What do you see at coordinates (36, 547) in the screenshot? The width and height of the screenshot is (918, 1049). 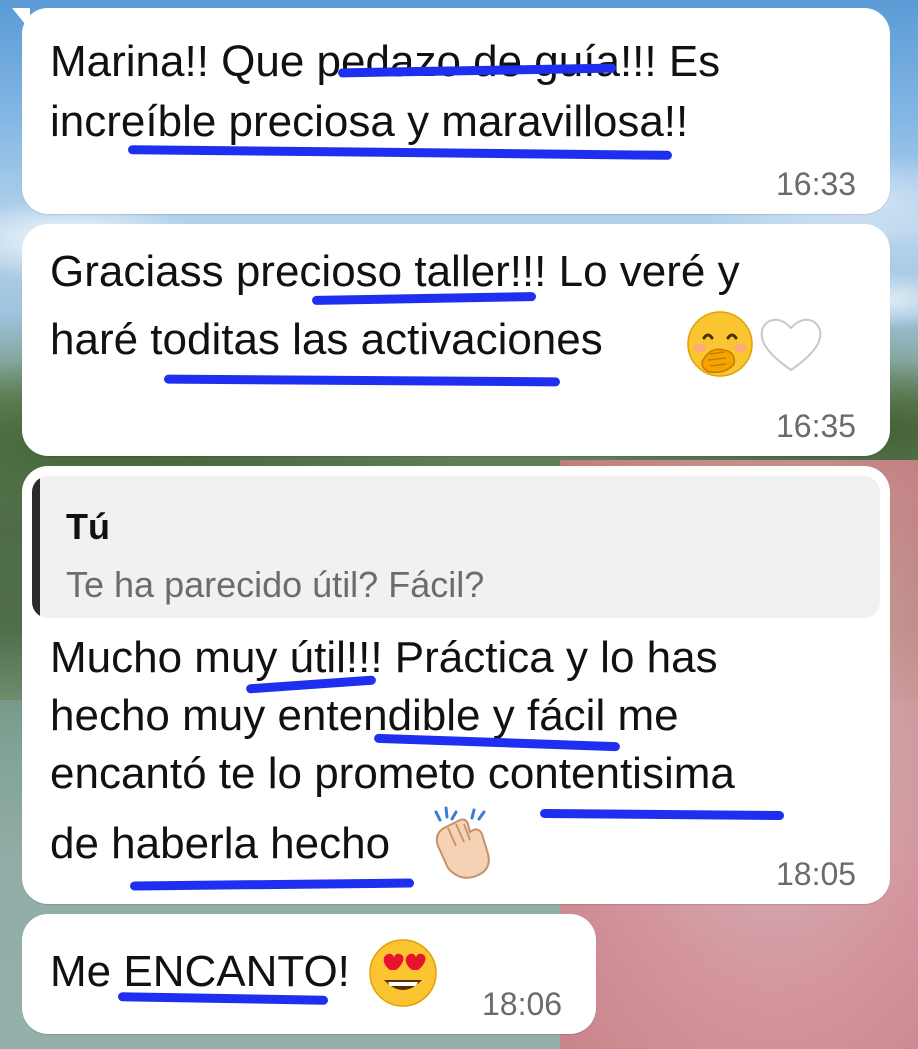 I see `reply-accent-bar` at bounding box center [36, 547].